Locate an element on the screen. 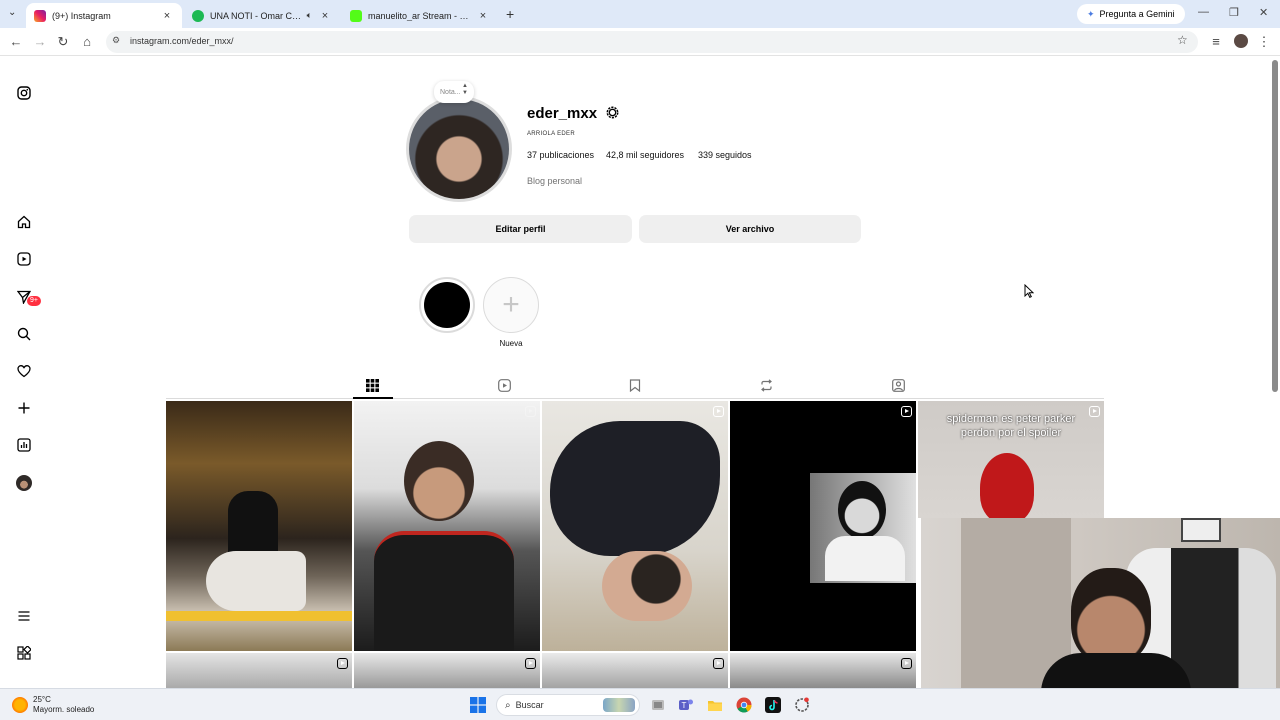 The height and width of the screenshot is (720, 1280). speaker-icon: 🔈︎ is located at coordinates (309, 15).